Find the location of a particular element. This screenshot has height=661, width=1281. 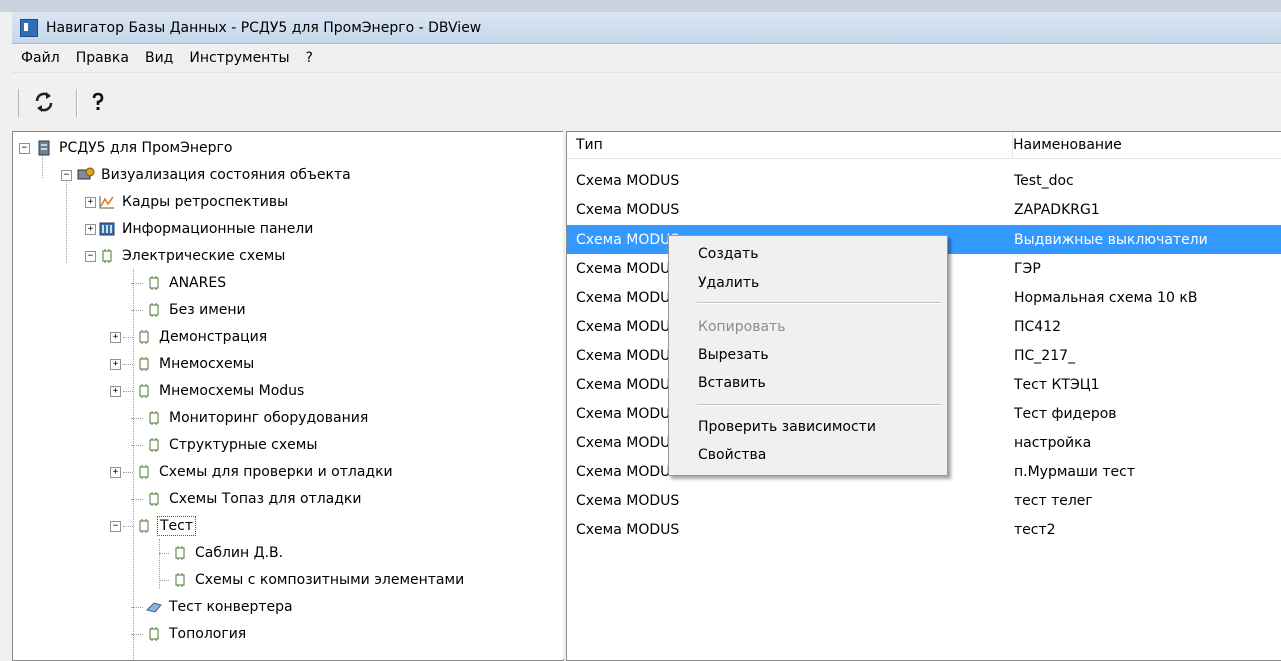

list-row: Схема MODUS ZAPADKRG1 is located at coordinates (924, 209).